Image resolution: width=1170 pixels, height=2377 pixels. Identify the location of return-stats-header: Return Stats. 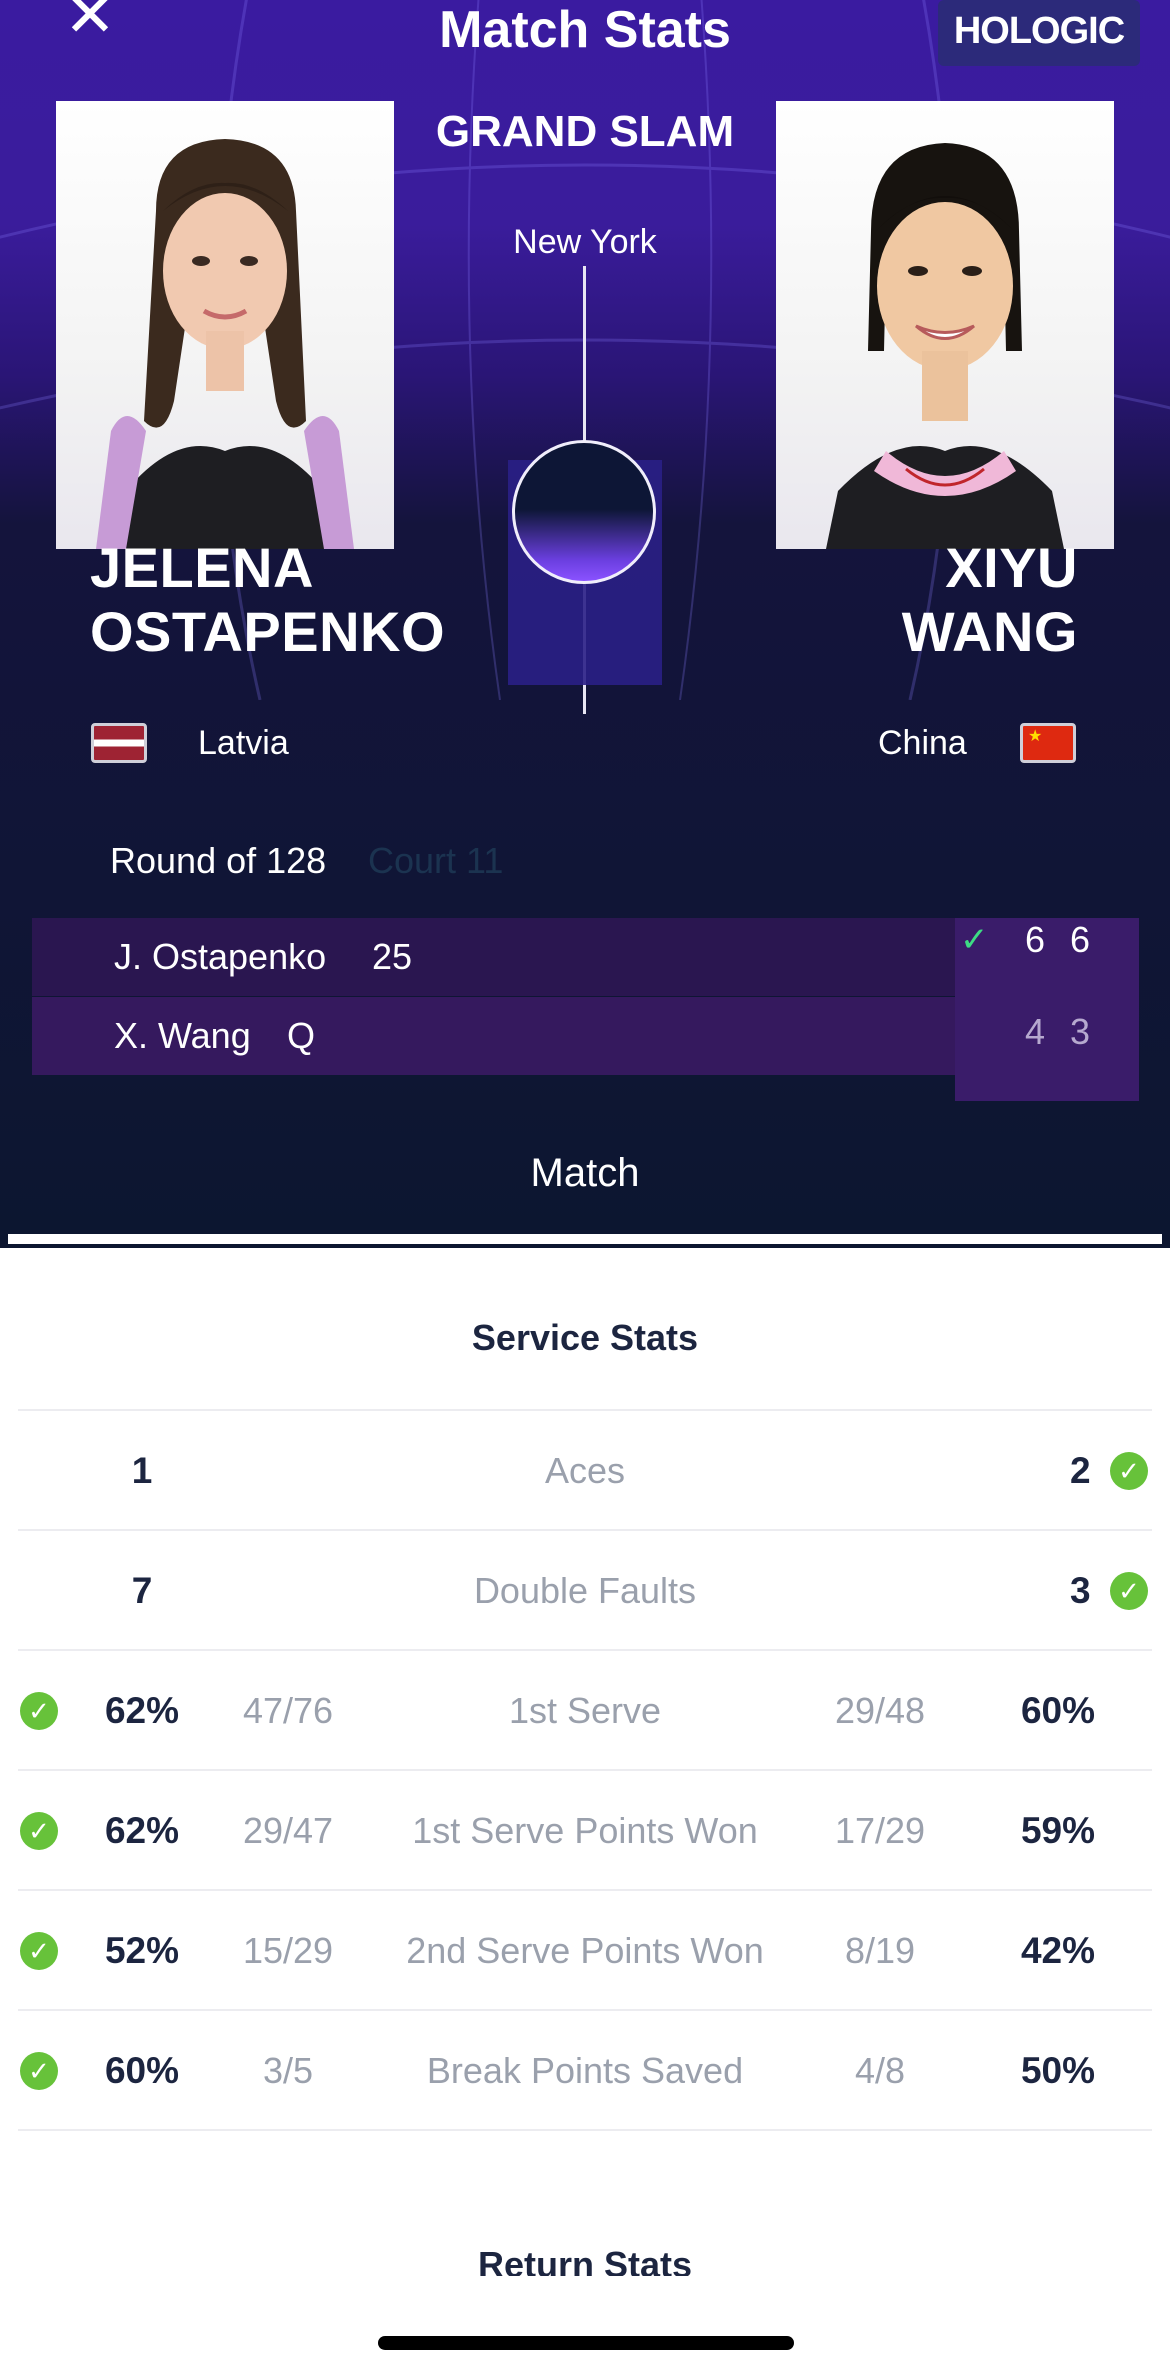
(585, 2258).